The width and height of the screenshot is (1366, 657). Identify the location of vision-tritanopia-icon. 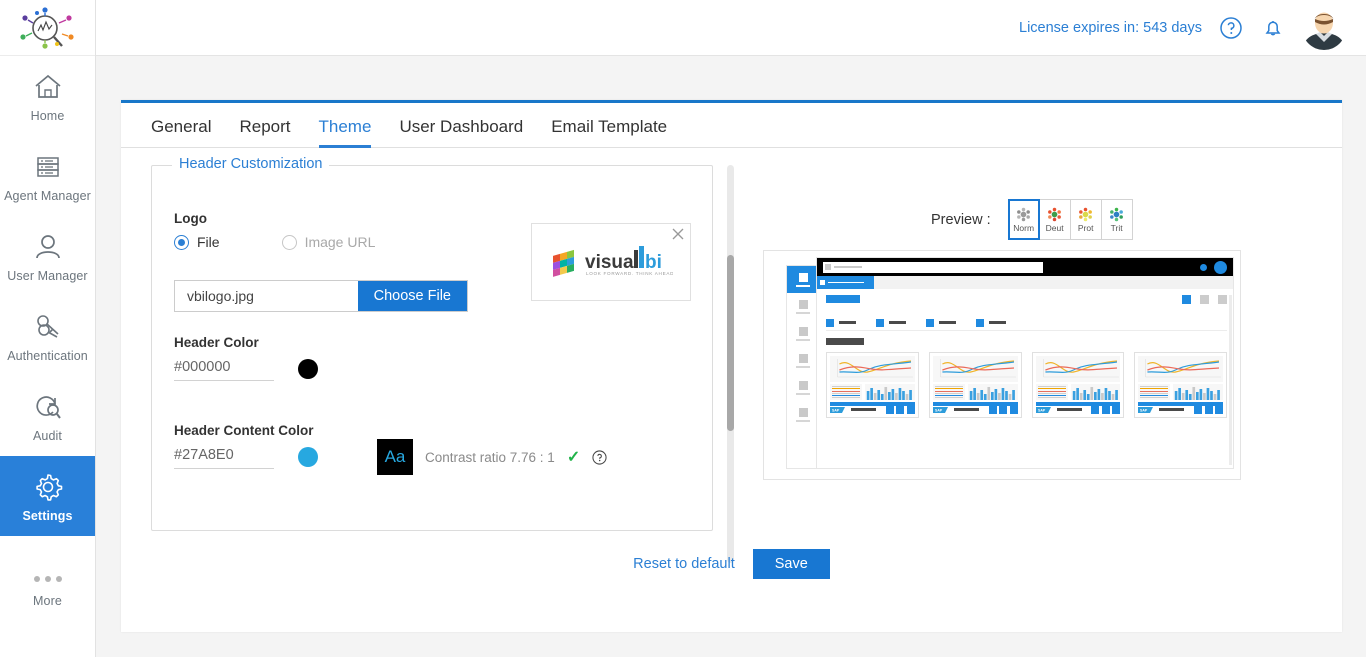
(1116, 214).